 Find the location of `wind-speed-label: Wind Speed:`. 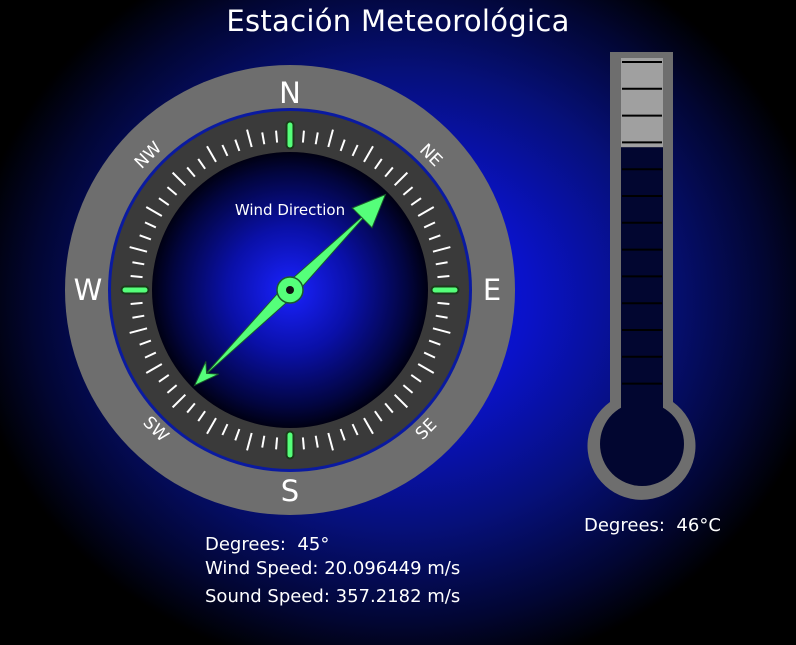

wind-speed-label: Wind Speed: is located at coordinates (262, 568).